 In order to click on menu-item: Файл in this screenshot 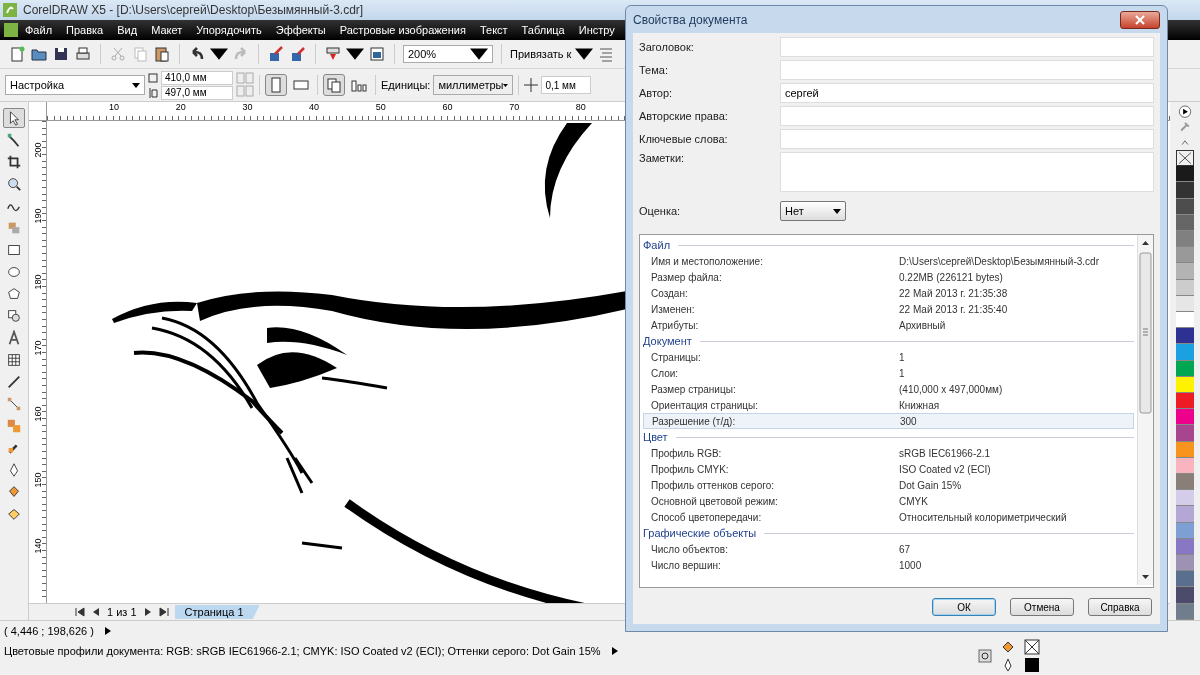, I will do `click(39, 30)`.